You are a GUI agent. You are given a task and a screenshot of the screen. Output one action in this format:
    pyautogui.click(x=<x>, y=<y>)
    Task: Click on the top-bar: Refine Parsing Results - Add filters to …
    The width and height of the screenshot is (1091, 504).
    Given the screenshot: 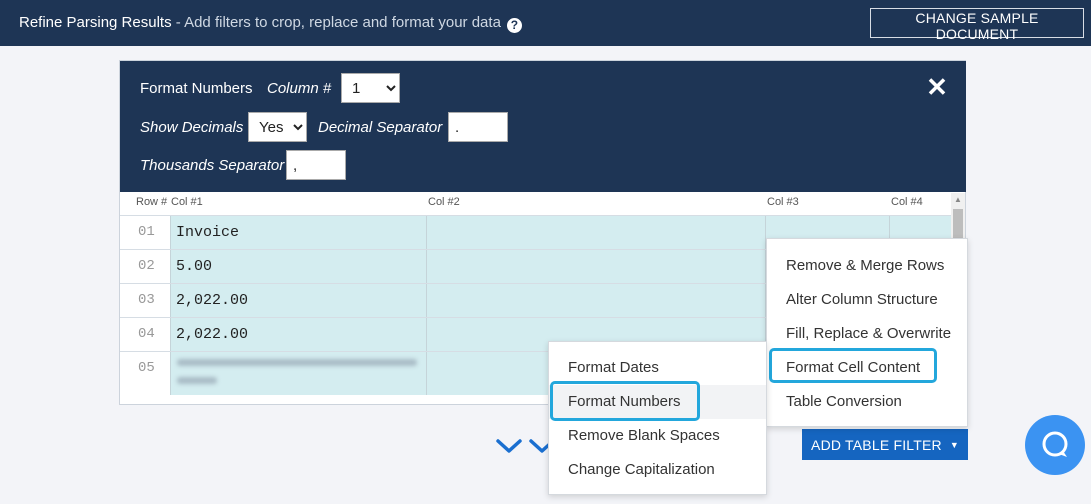 What is the action you would take?
    pyautogui.click(x=545, y=23)
    